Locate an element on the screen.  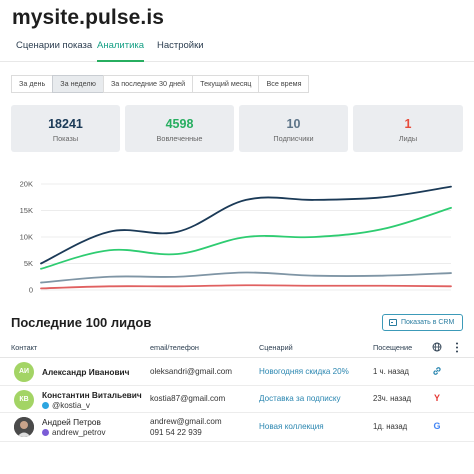
show-in-crm-label: Показать в CRM is located at coordinates (428, 322).